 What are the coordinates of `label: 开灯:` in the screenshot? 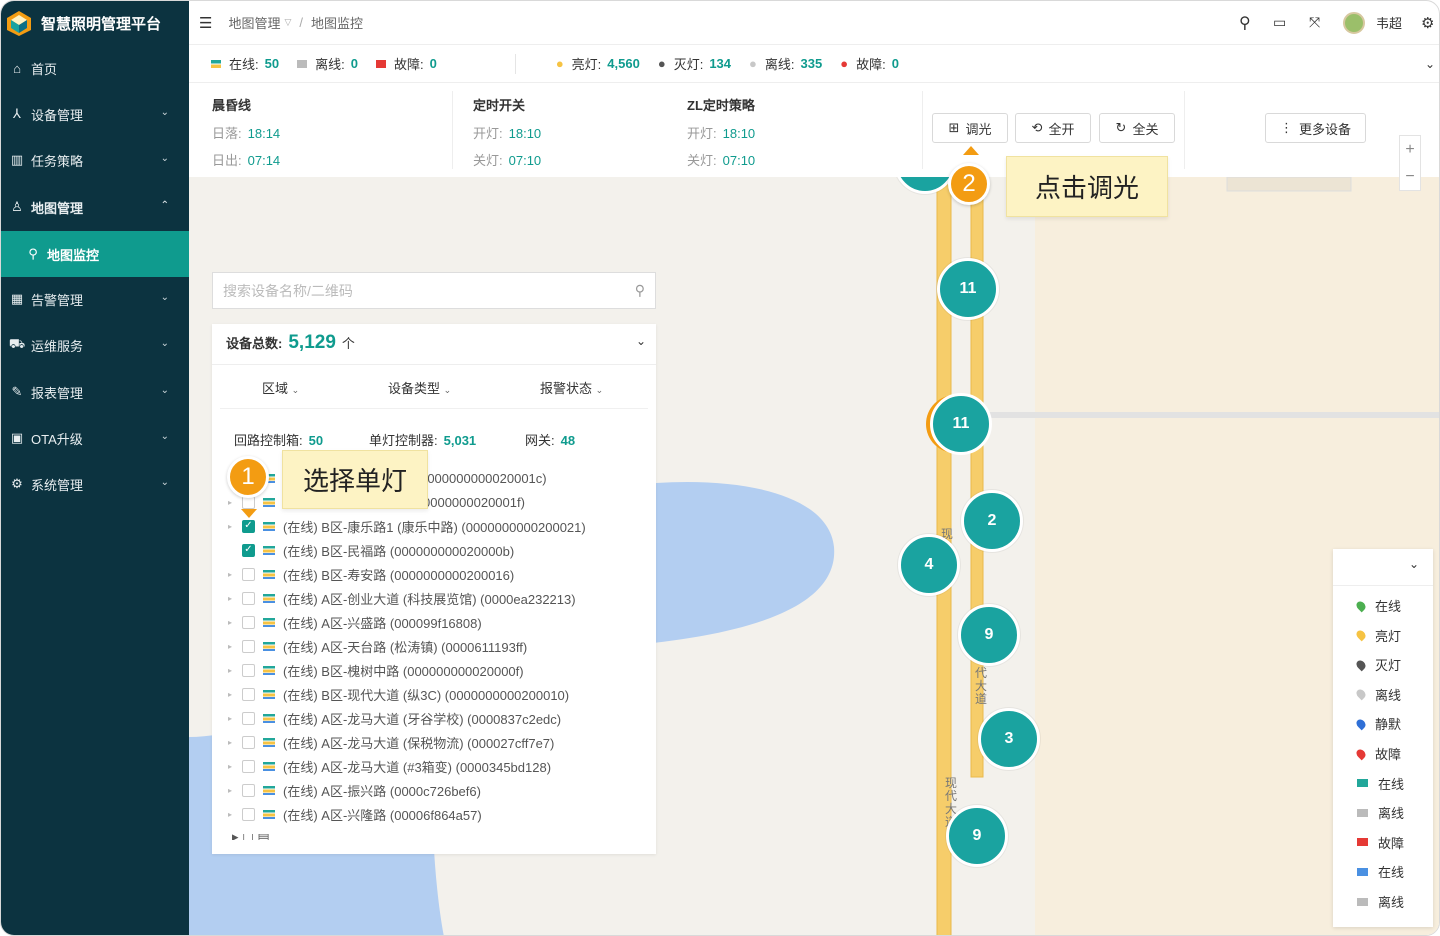 It's located at (488, 133).